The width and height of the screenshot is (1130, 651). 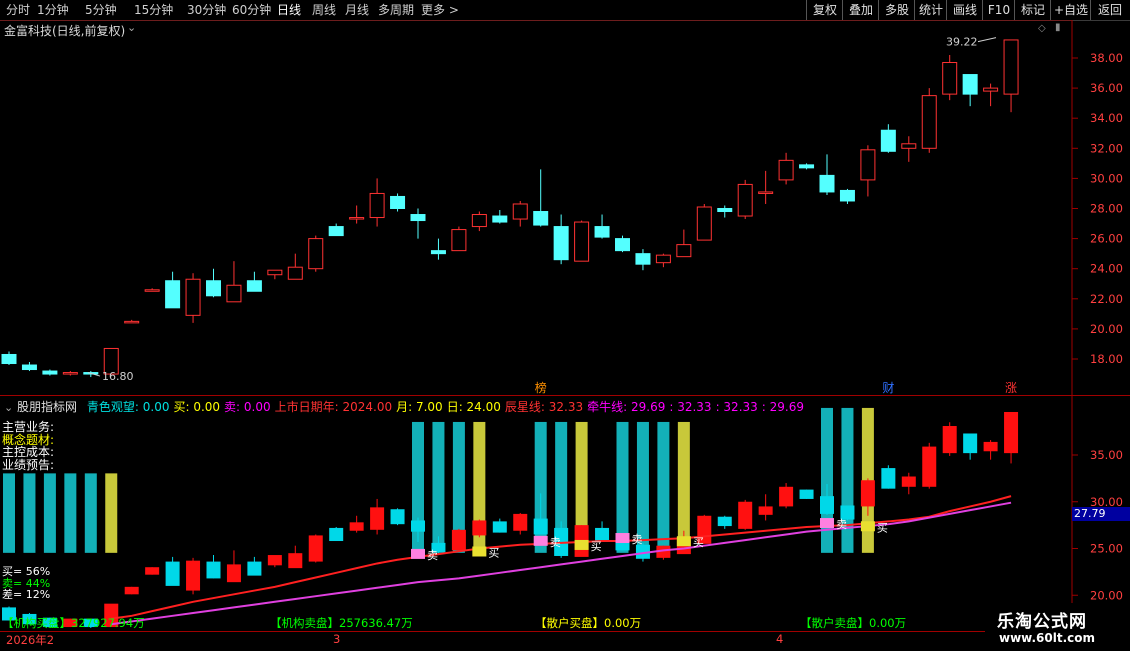 I want to click on draw-line-button: 画线, so click(x=964, y=10).